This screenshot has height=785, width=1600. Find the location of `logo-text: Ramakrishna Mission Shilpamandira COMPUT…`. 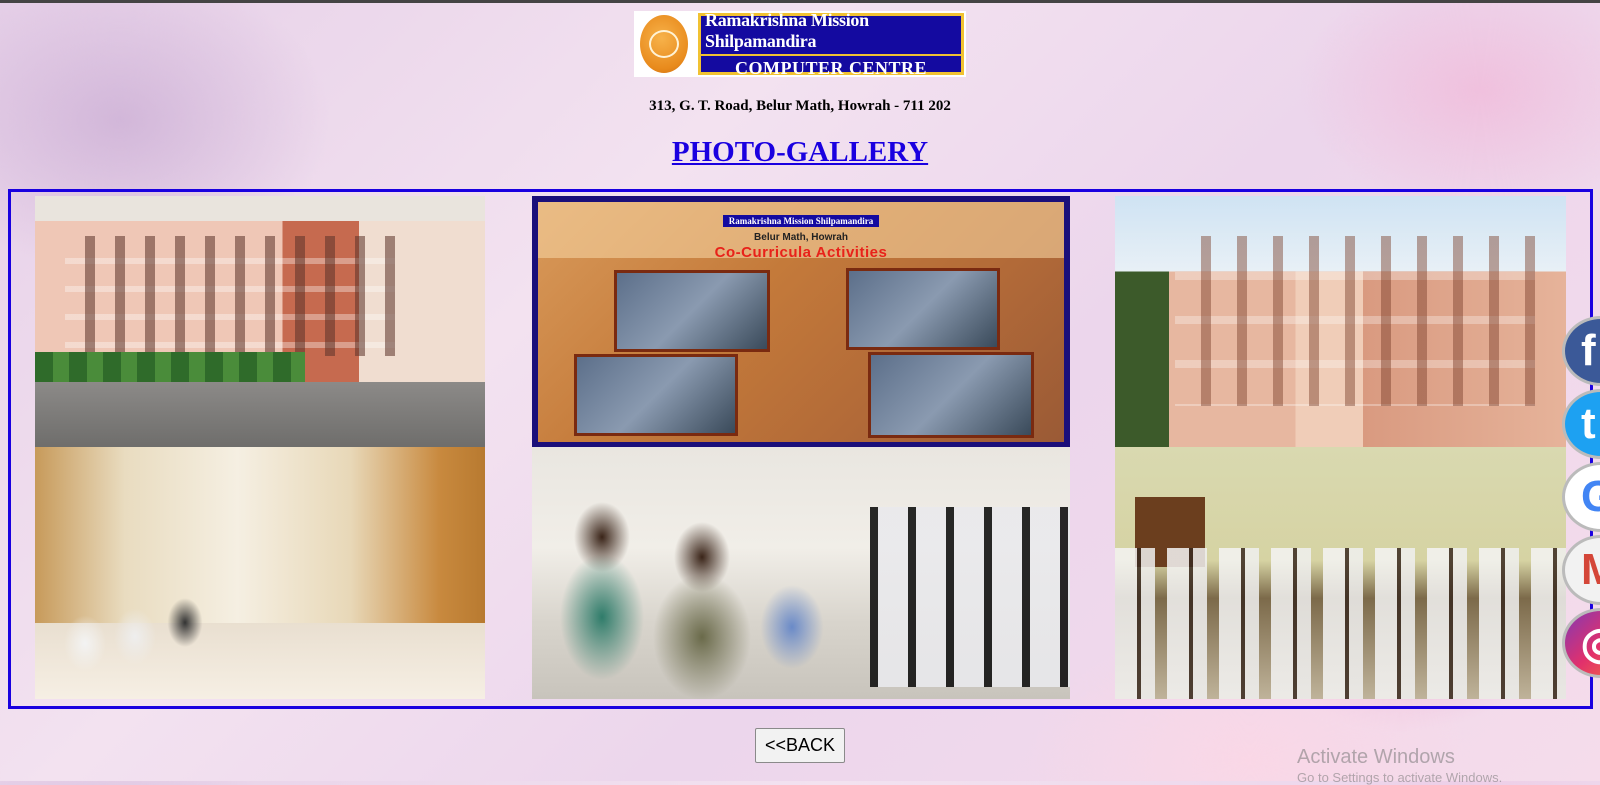

logo-text: Ramakrishna Mission Shilpamandira COMPUT… is located at coordinates (831, 44).